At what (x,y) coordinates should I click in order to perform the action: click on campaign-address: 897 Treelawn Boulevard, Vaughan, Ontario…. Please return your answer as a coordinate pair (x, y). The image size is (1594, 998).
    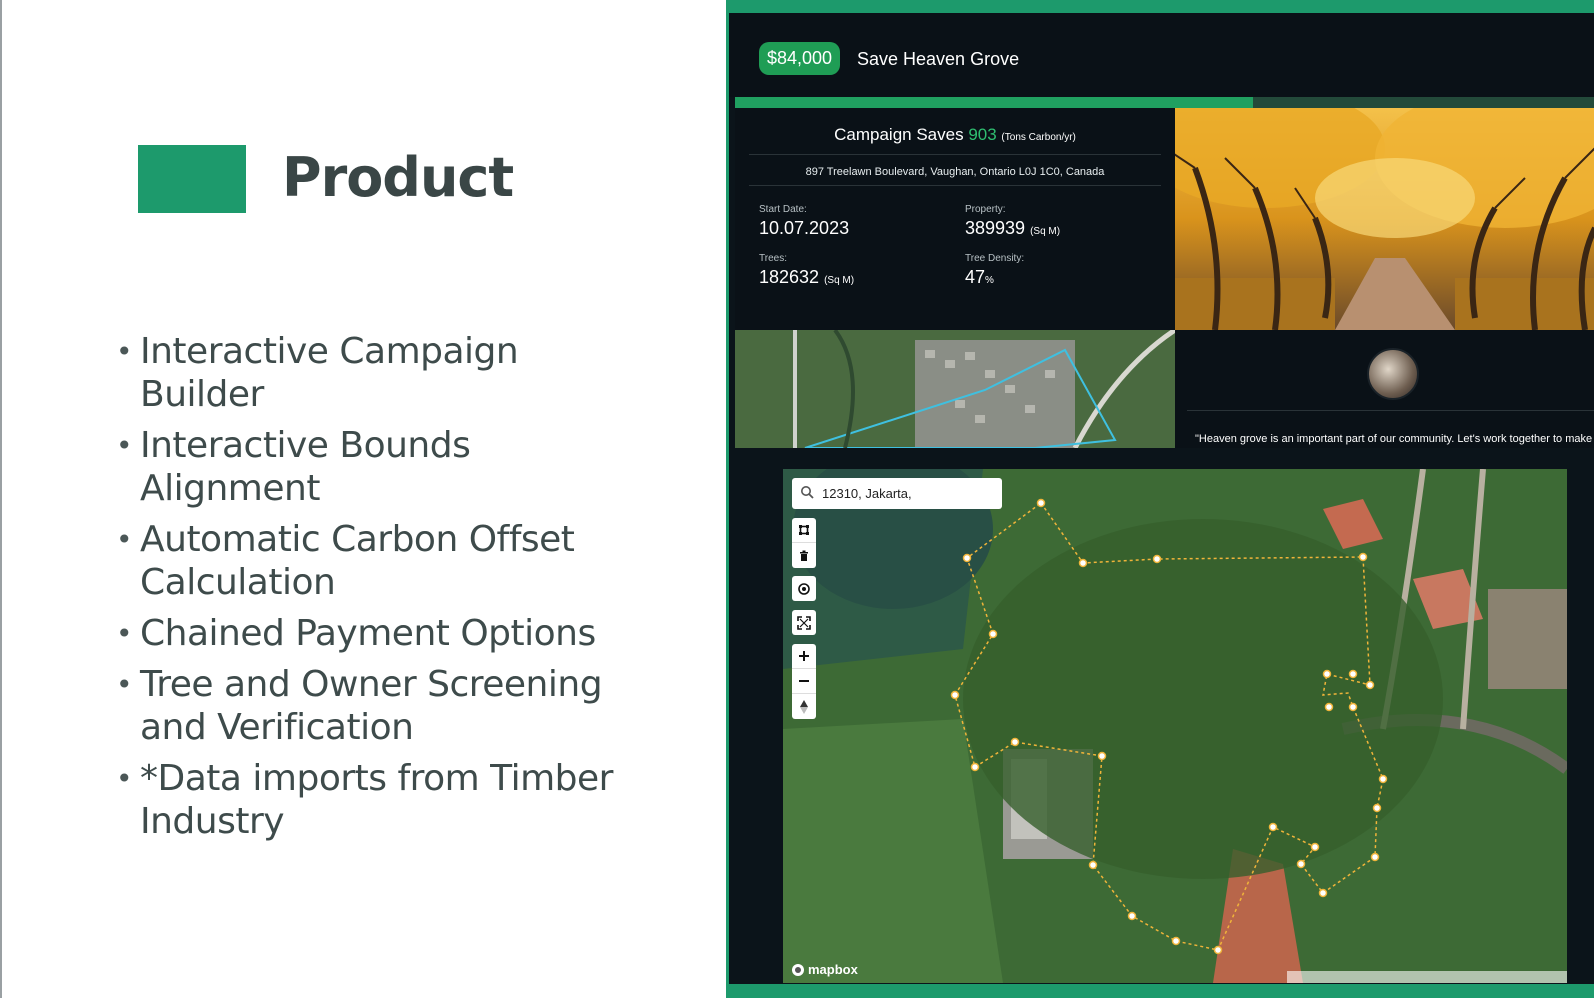
    Looking at the image, I should click on (955, 172).